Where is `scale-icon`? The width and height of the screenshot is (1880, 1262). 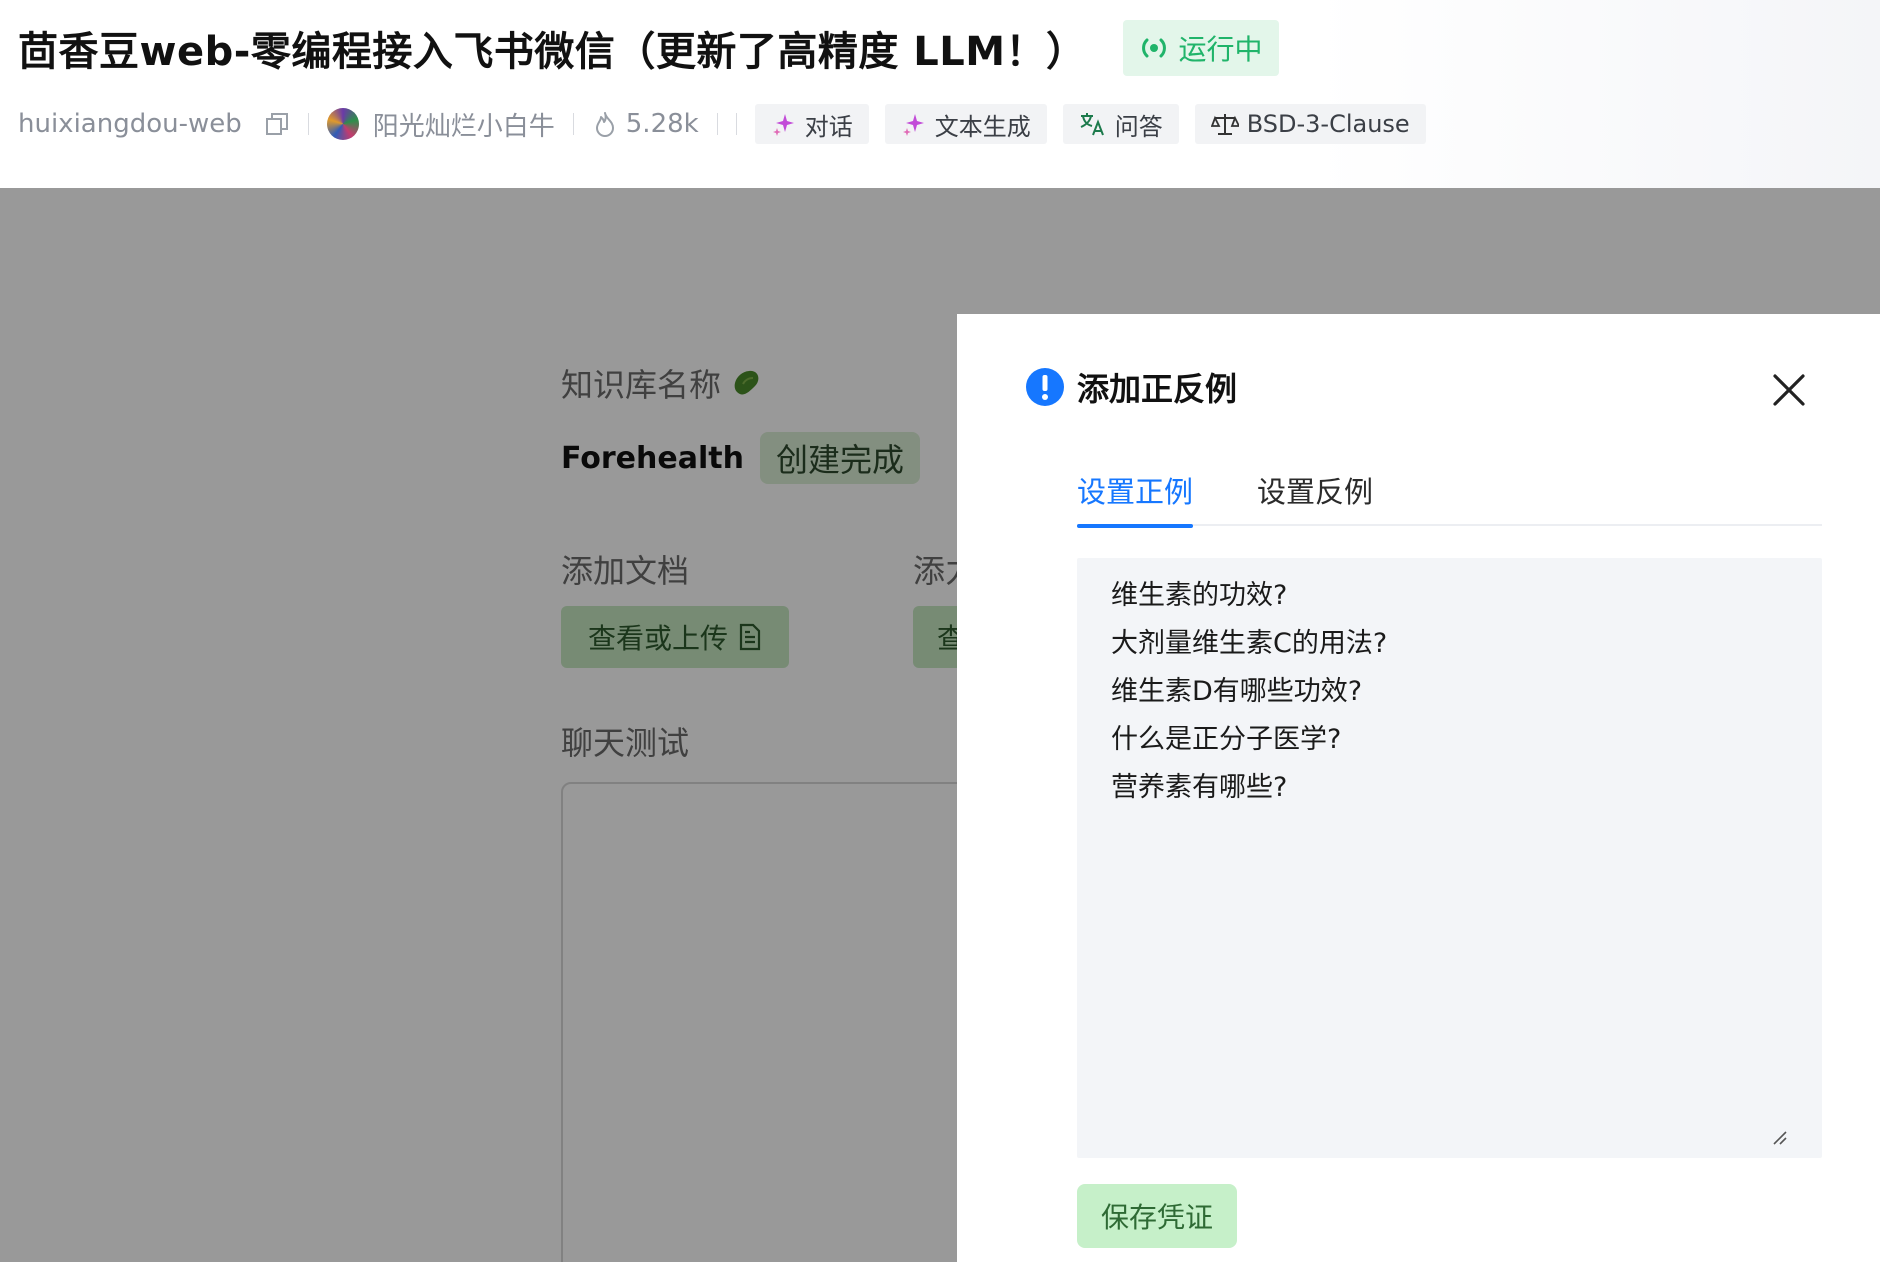
scale-icon is located at coordinates (1224, 124).